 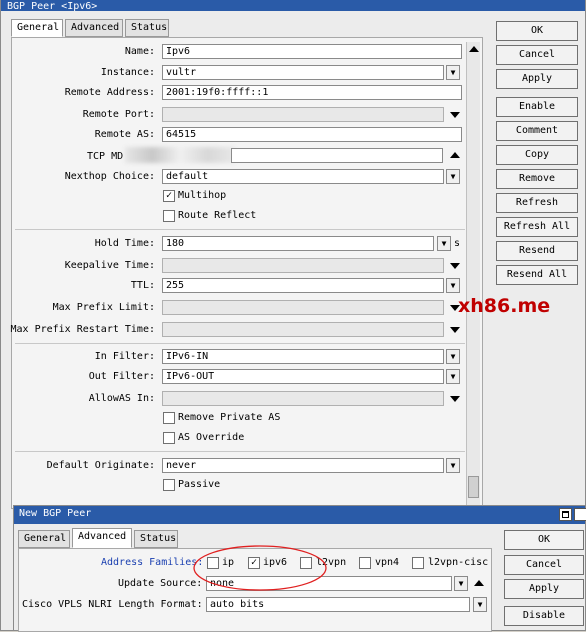 What do you see at coordinates (260, 568) in the screenshot?
I see `highlight-ellipse` at bounding box center [260, 568].